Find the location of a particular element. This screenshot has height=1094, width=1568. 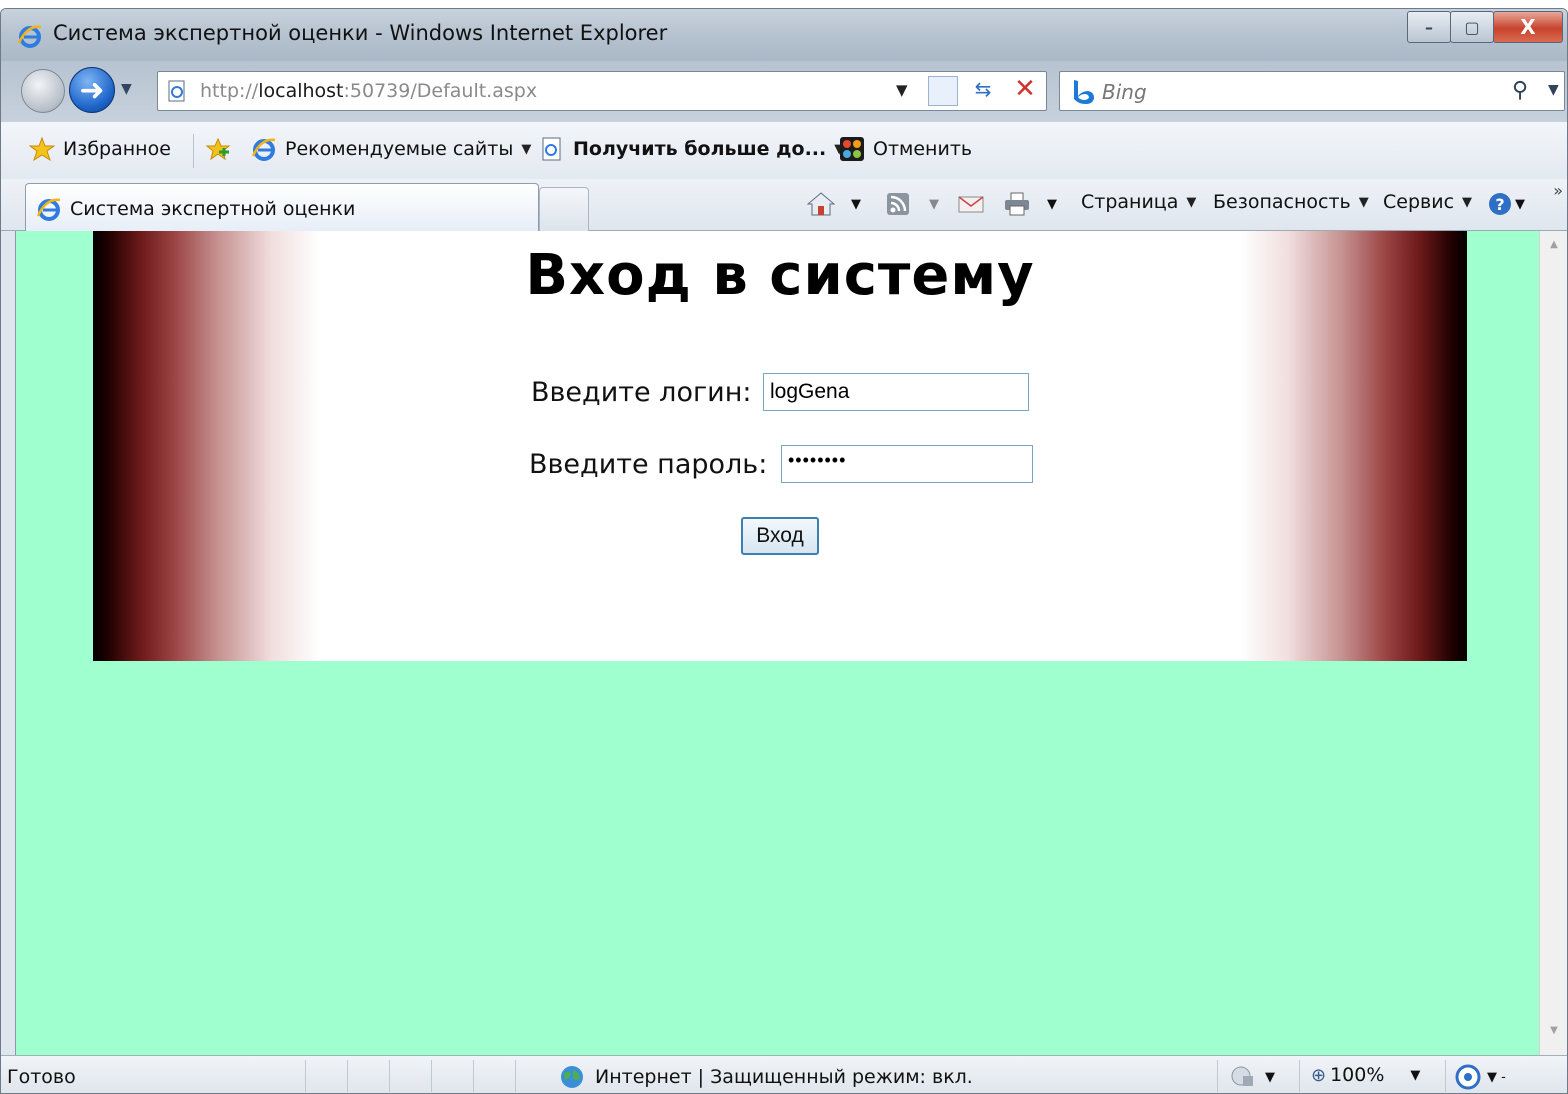

login-button: Вход is located at coordinates (780, 536).